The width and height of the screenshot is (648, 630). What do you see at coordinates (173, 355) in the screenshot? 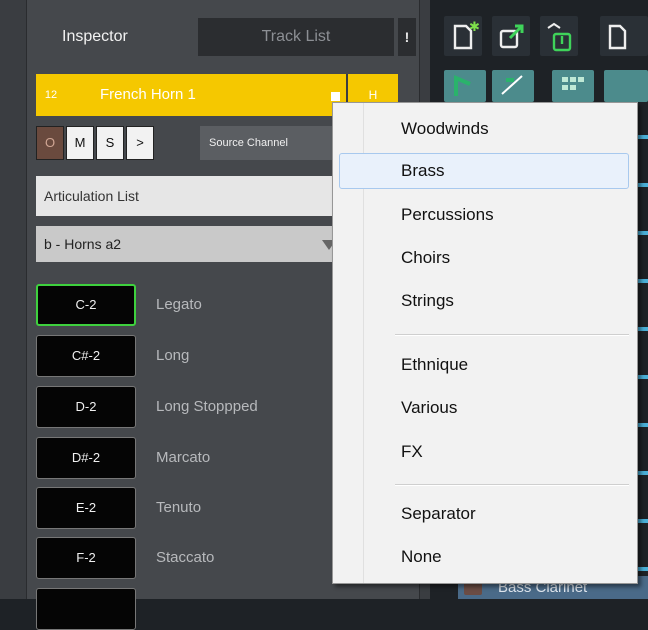
I see `articulation-label: Long` at bounding box center [173, 355].